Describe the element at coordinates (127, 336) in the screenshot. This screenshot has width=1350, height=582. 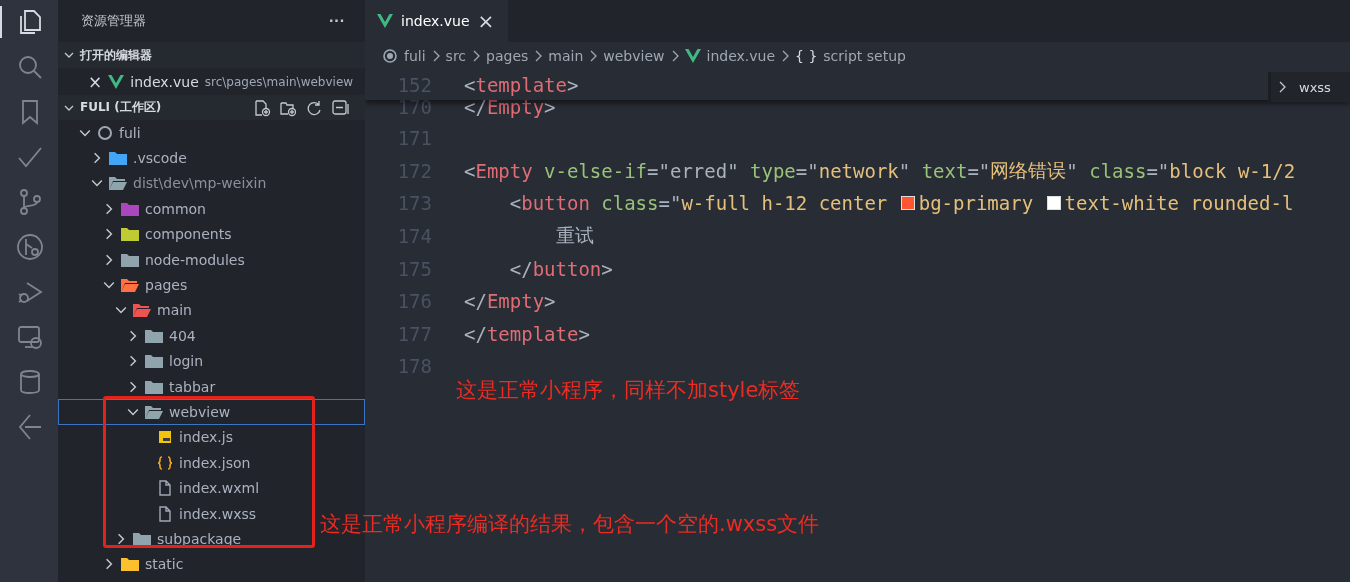
I see `tree-item: 404` at that location.